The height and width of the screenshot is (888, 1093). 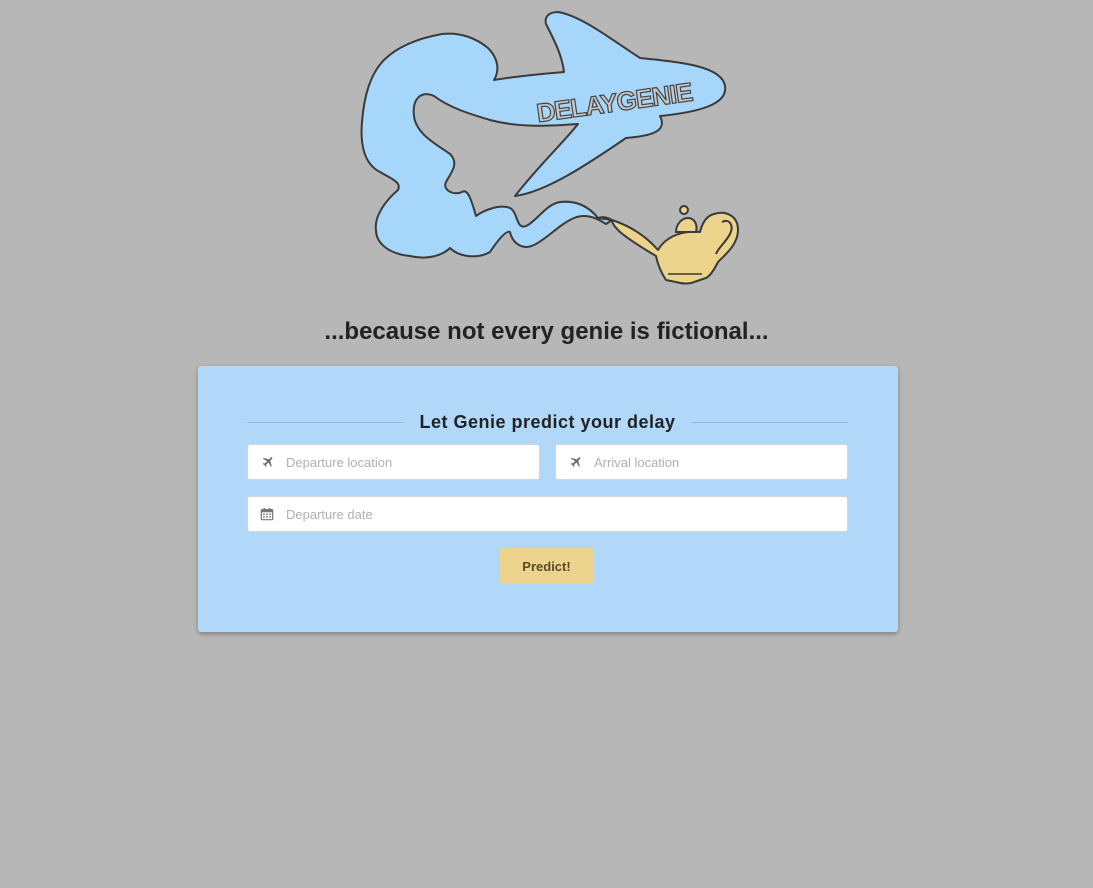 I want to click on departure-location-input, so click(x=412, y=462).